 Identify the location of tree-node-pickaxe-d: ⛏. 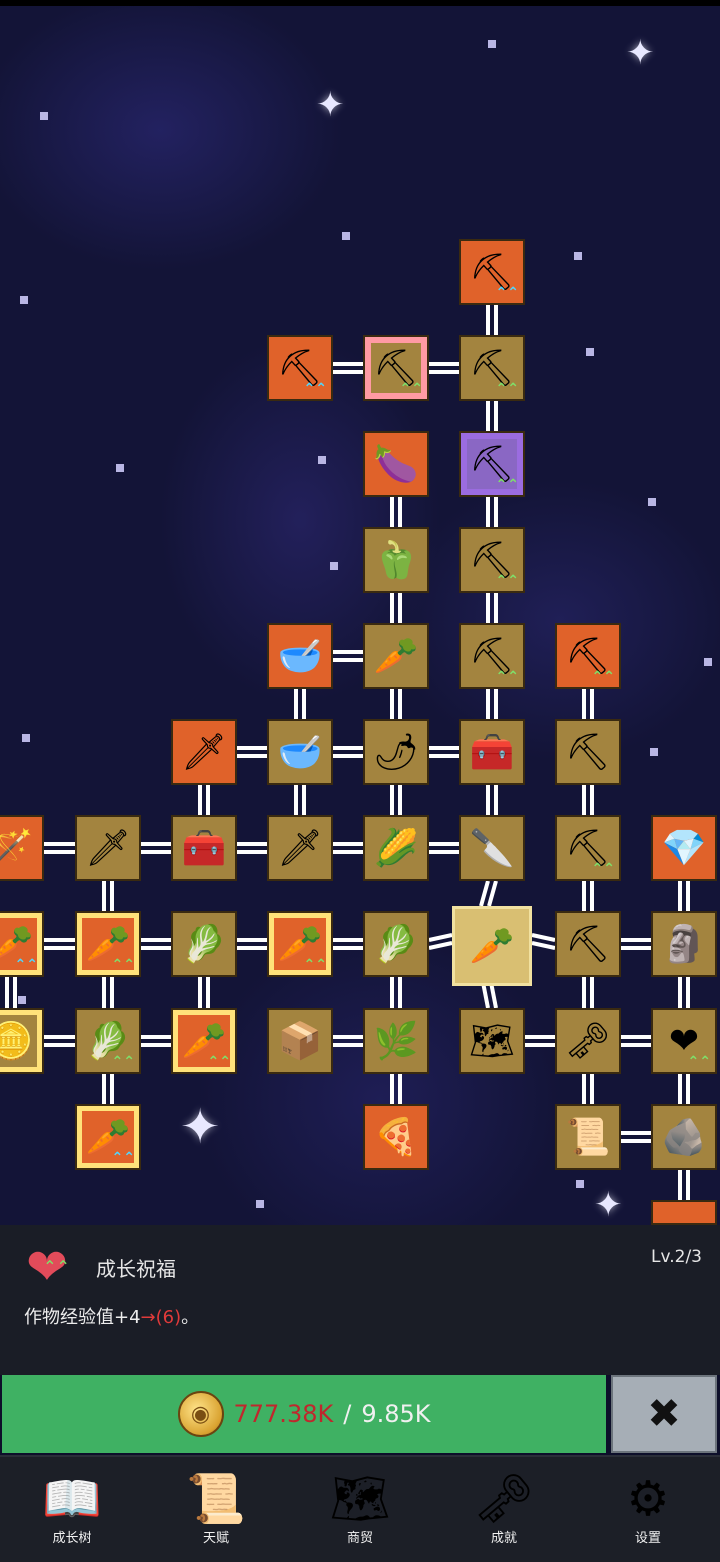
(588, 944).